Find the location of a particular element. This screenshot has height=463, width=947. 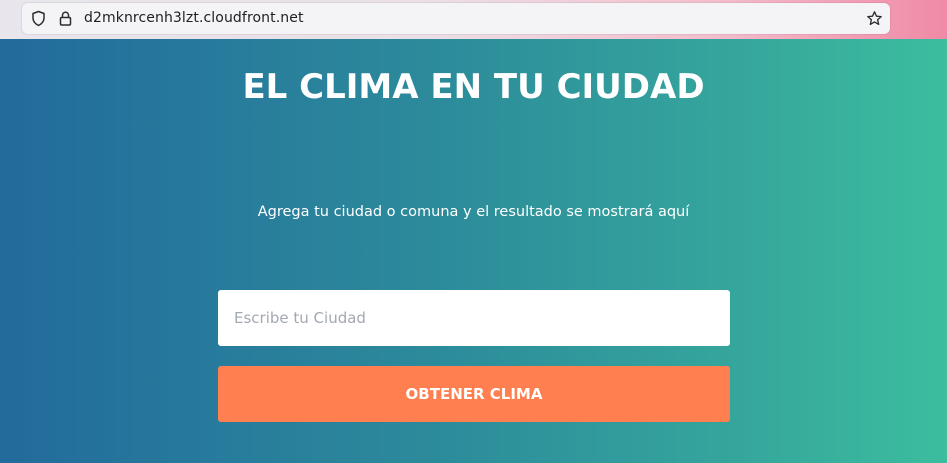

url-text: d2mknrcenh3lzt.cloudfront.net is located at coordinates (194, 18).